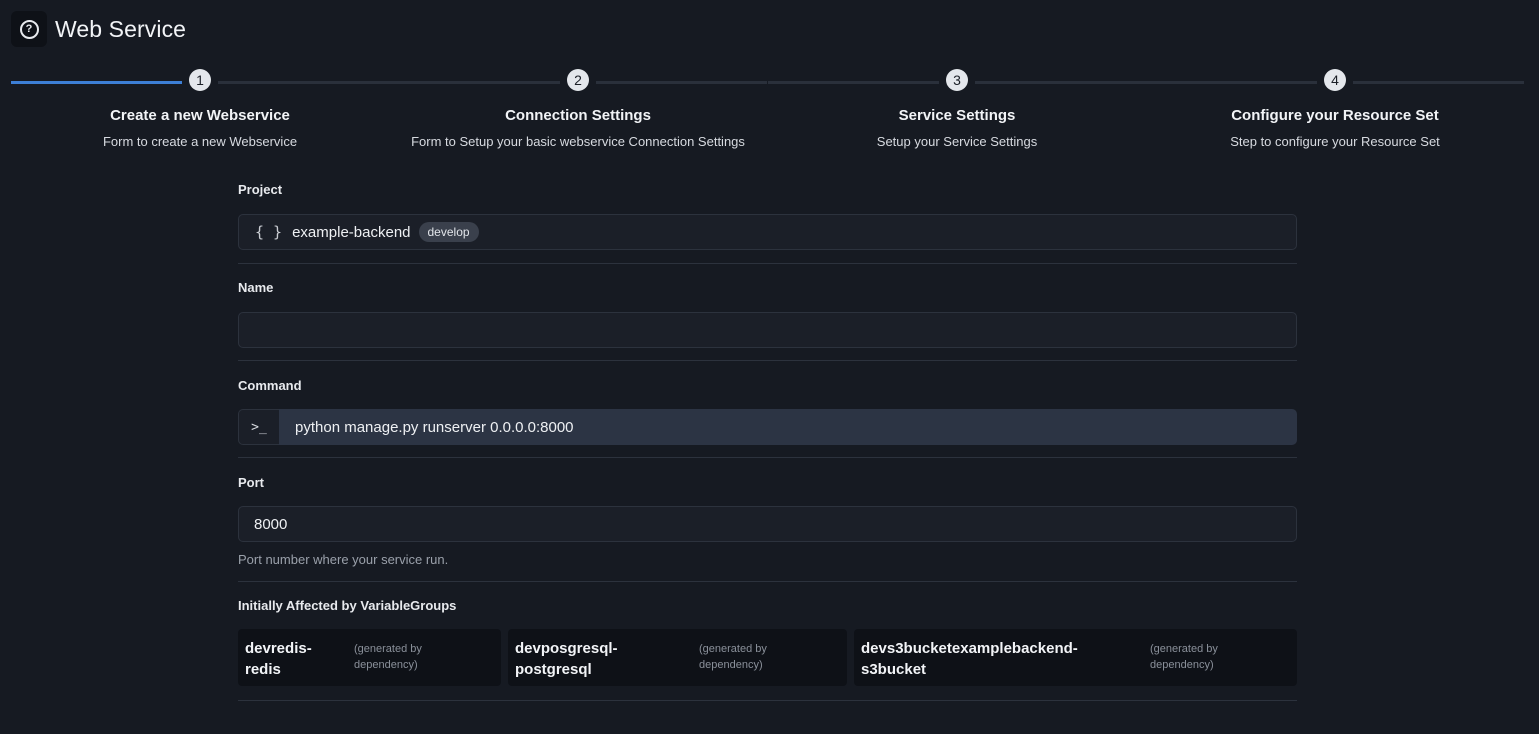  I want to click on step-subtitle: Form to create a new Webservice, so click(200, 141).